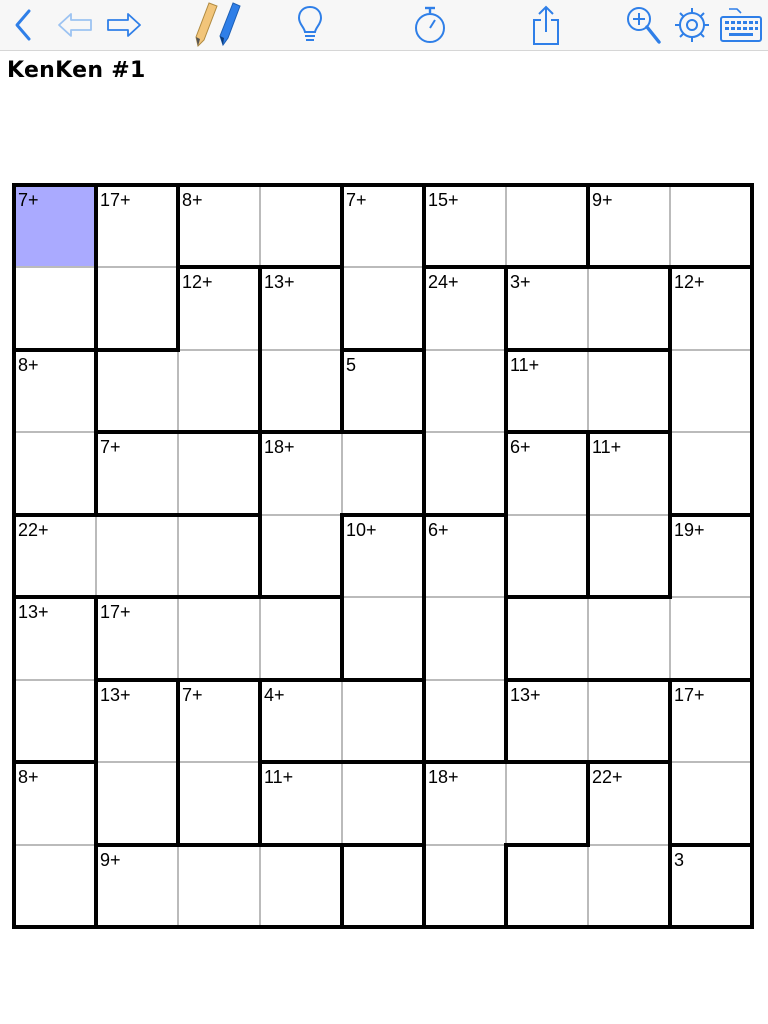 This screenshot has width=768, height=1024. What do you see at coordinates (124, 25) in the screenshot?
I see `redo-button` at bounding box center [124, 25].